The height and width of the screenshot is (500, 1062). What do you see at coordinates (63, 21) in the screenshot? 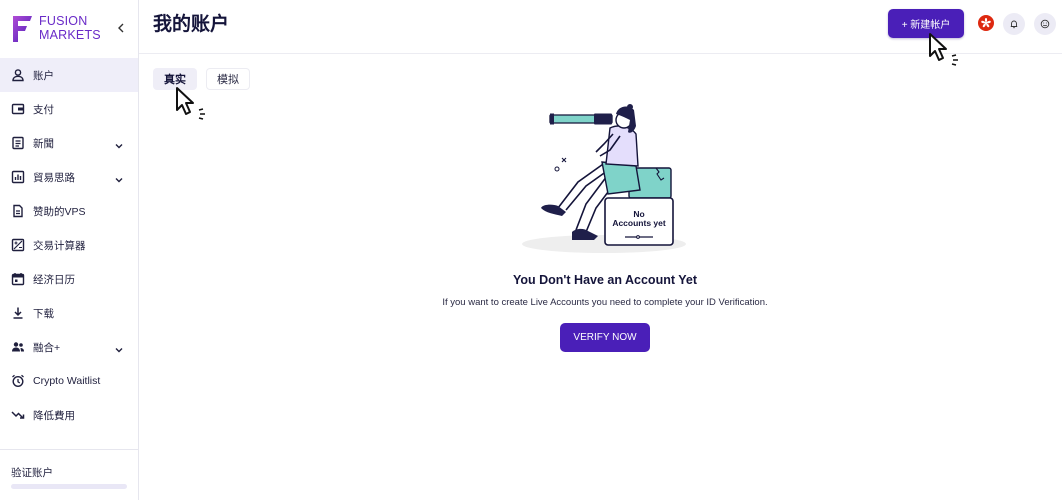
I see `brand-name-line1: FUSION` at bounding box center [63, 21].